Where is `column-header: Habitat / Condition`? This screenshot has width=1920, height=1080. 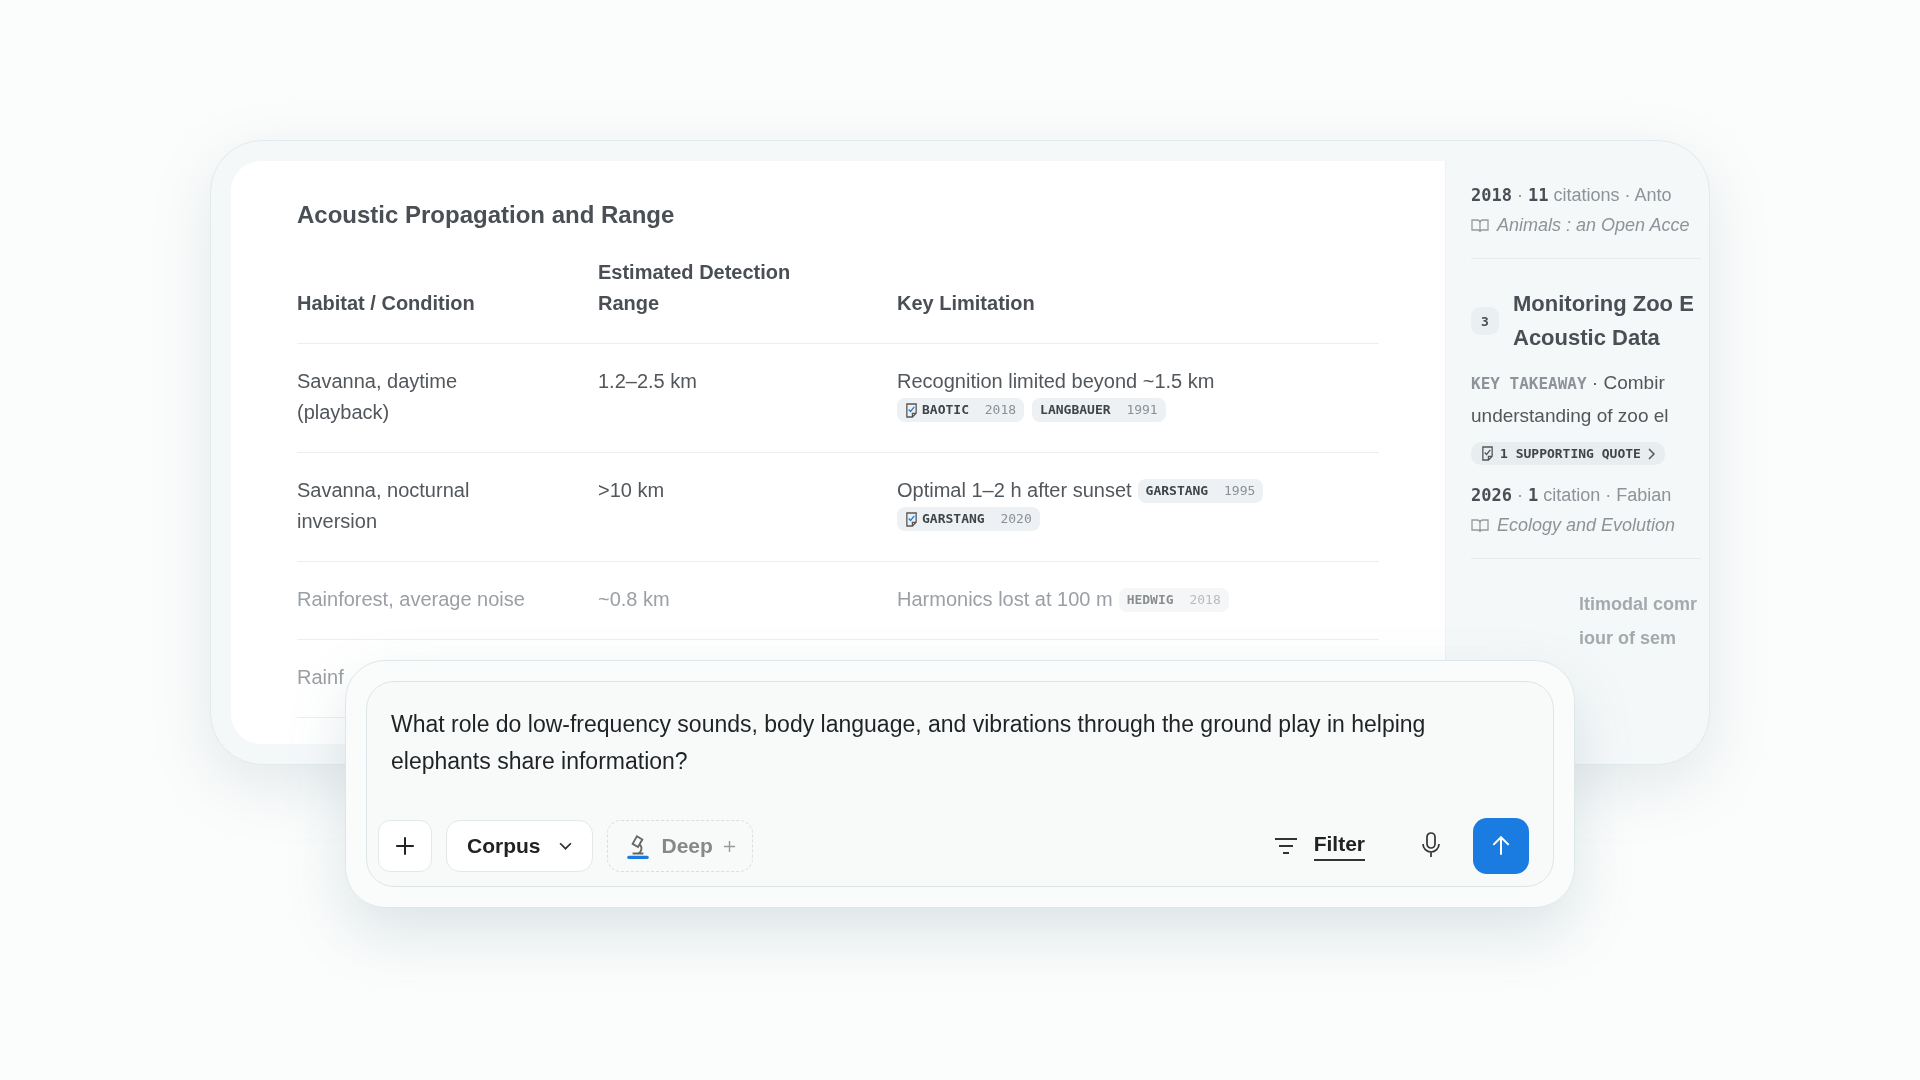 column-header: Habitat / Condition is located at coordinates (386, 303).